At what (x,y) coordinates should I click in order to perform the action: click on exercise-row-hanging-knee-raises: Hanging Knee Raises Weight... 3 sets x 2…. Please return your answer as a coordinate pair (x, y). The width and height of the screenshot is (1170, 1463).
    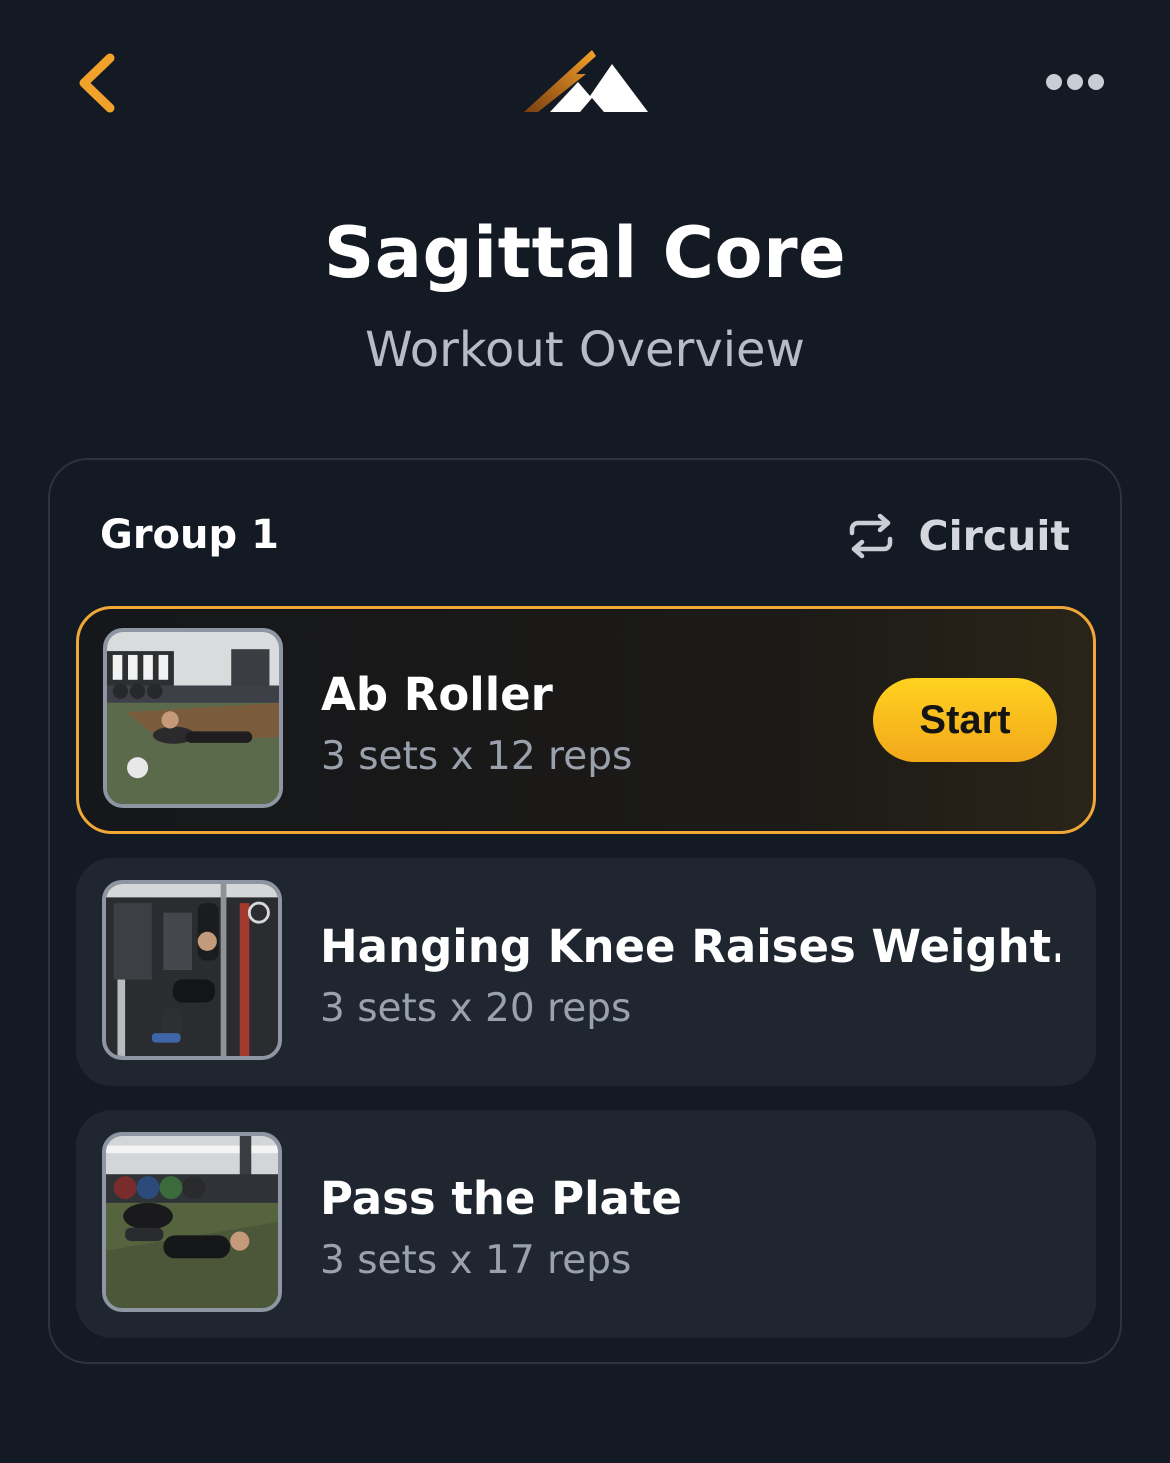
    Looking at the image, I should click on (586, 972).